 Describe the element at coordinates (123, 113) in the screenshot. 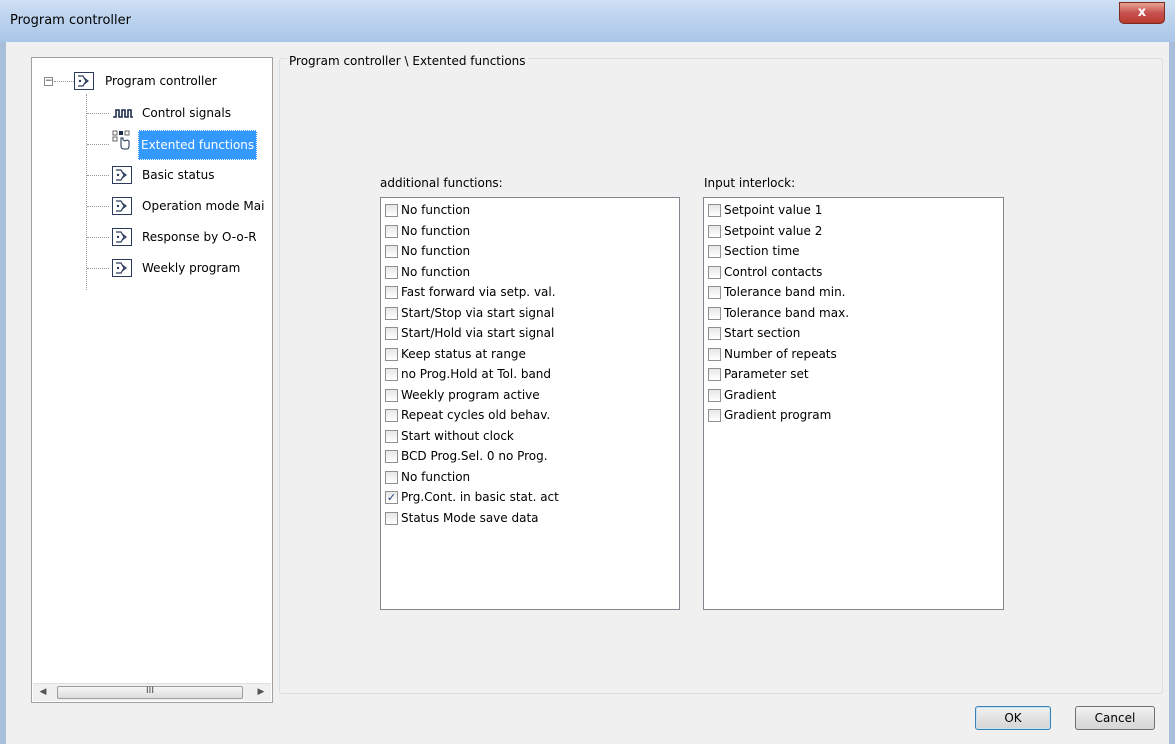

I see `pulse-signal-icon` at that location.